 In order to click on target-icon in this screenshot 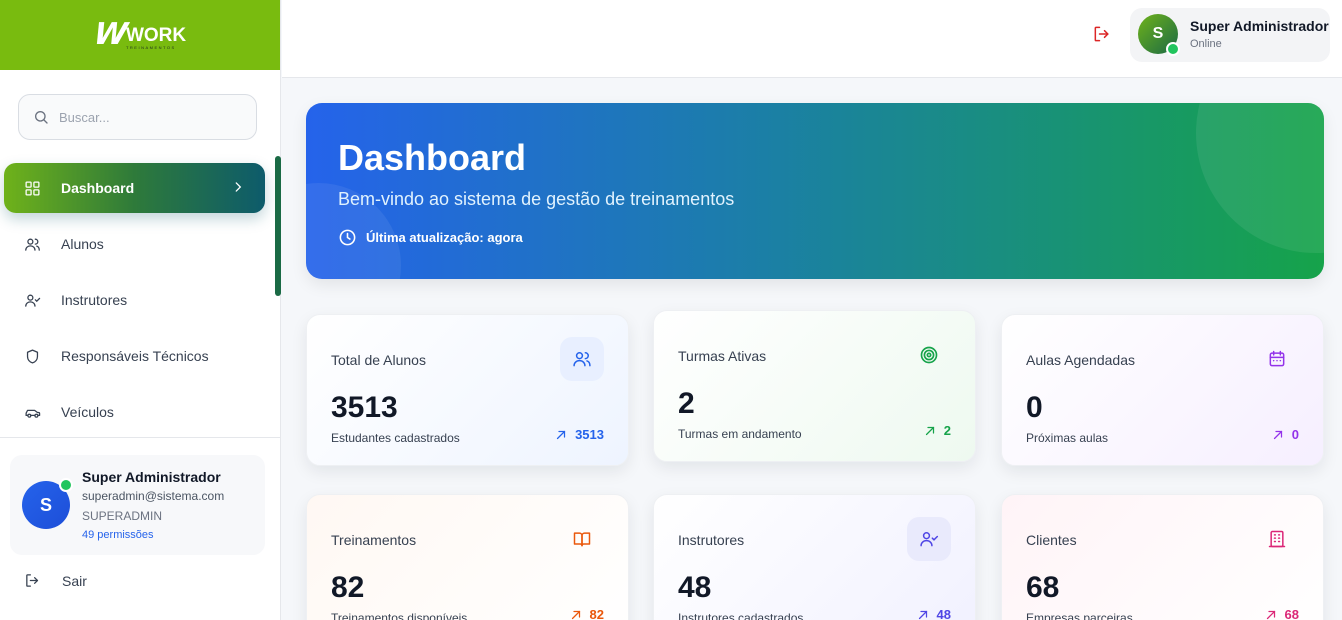, I will do `click(929, 355)`.